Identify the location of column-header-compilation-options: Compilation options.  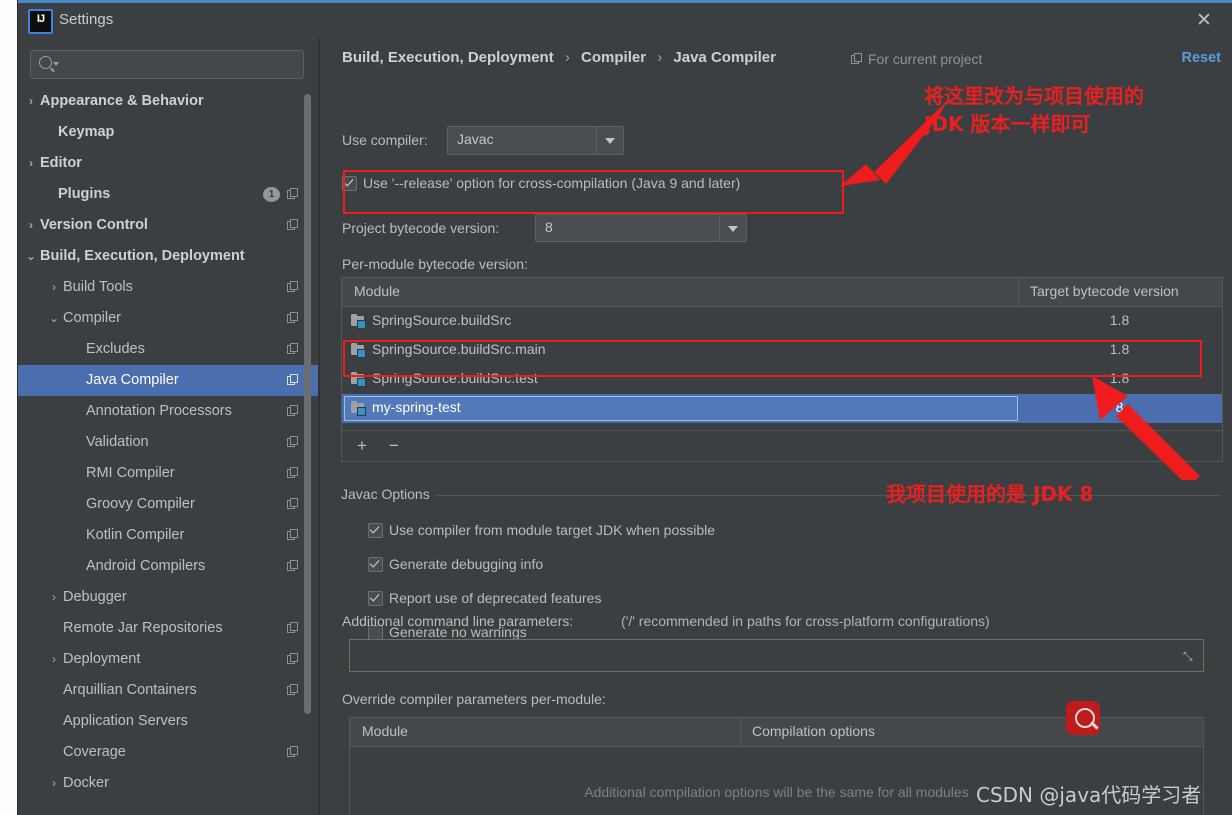
(813, 731).